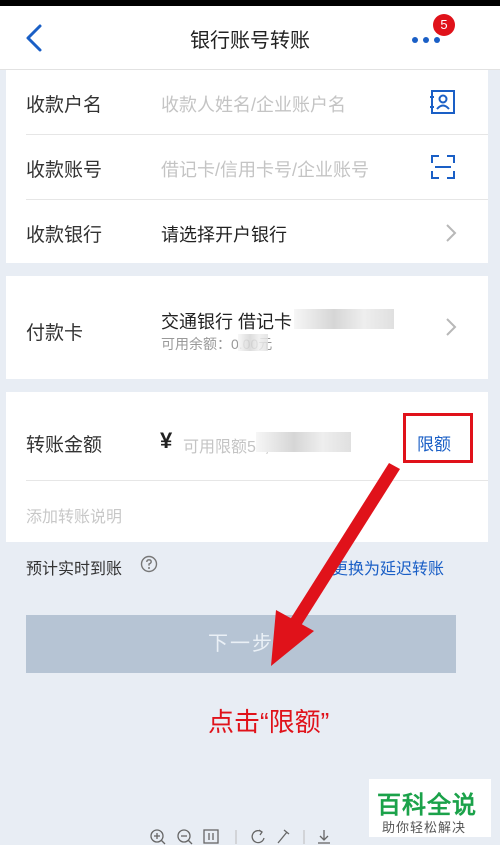  I want to click on notification-badge: 5, so click(444, 25).